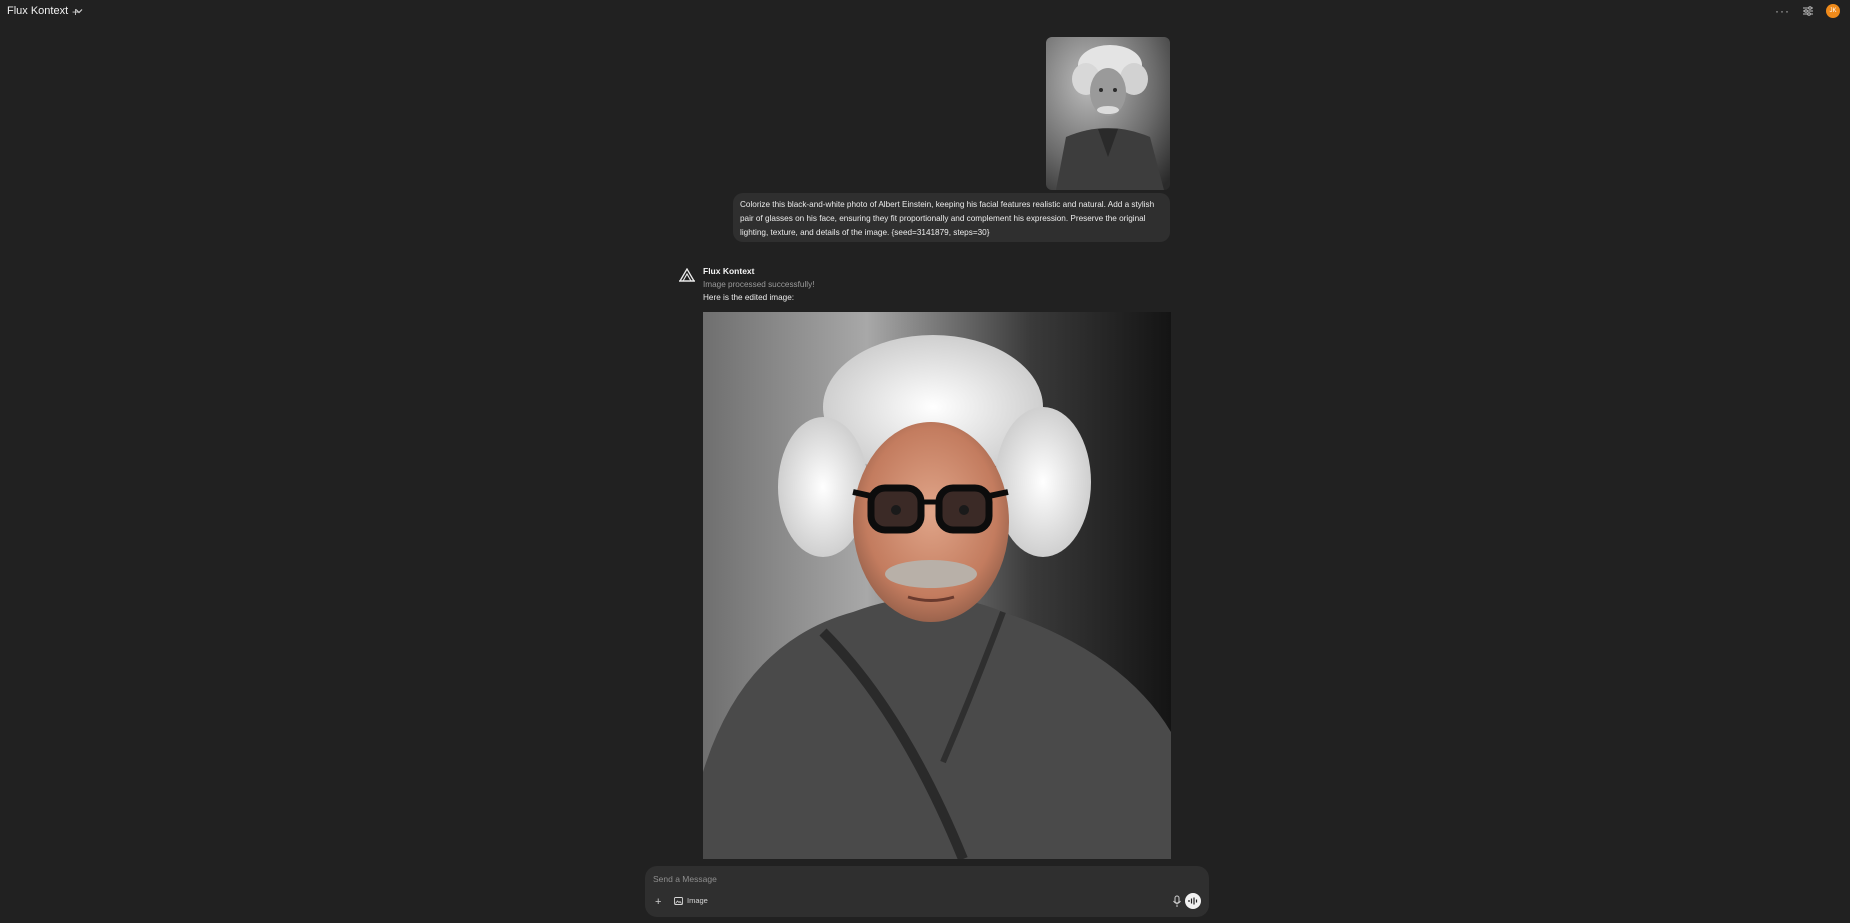 Image resolution: width=1850 pixels, height=923 pixels. What do you see at coordinates (888, 879) in the screenshot?
I see `message-input` at bounding box center [888, 879].